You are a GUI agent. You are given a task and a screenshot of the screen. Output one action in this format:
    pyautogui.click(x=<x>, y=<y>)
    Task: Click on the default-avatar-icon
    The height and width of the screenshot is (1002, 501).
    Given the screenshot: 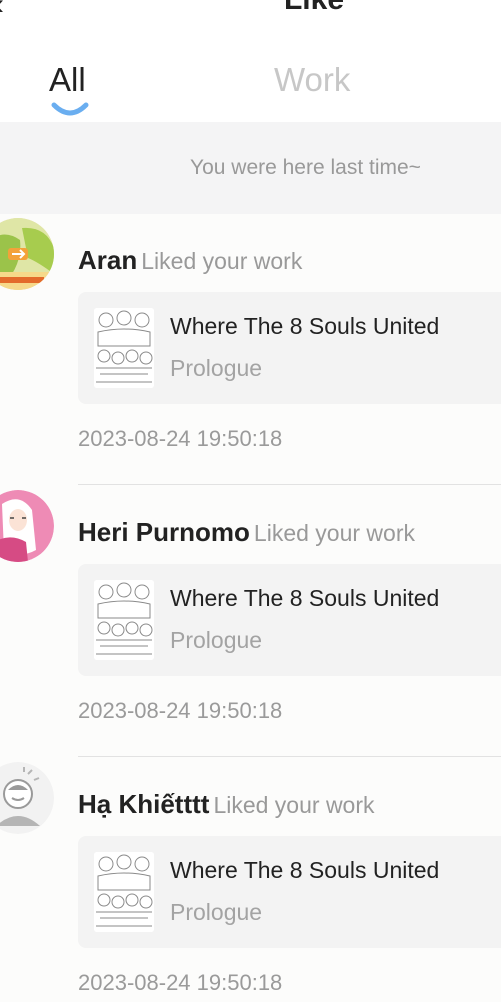 What is the action you would take?
    pyautogui.click(x=27, y=798)
    